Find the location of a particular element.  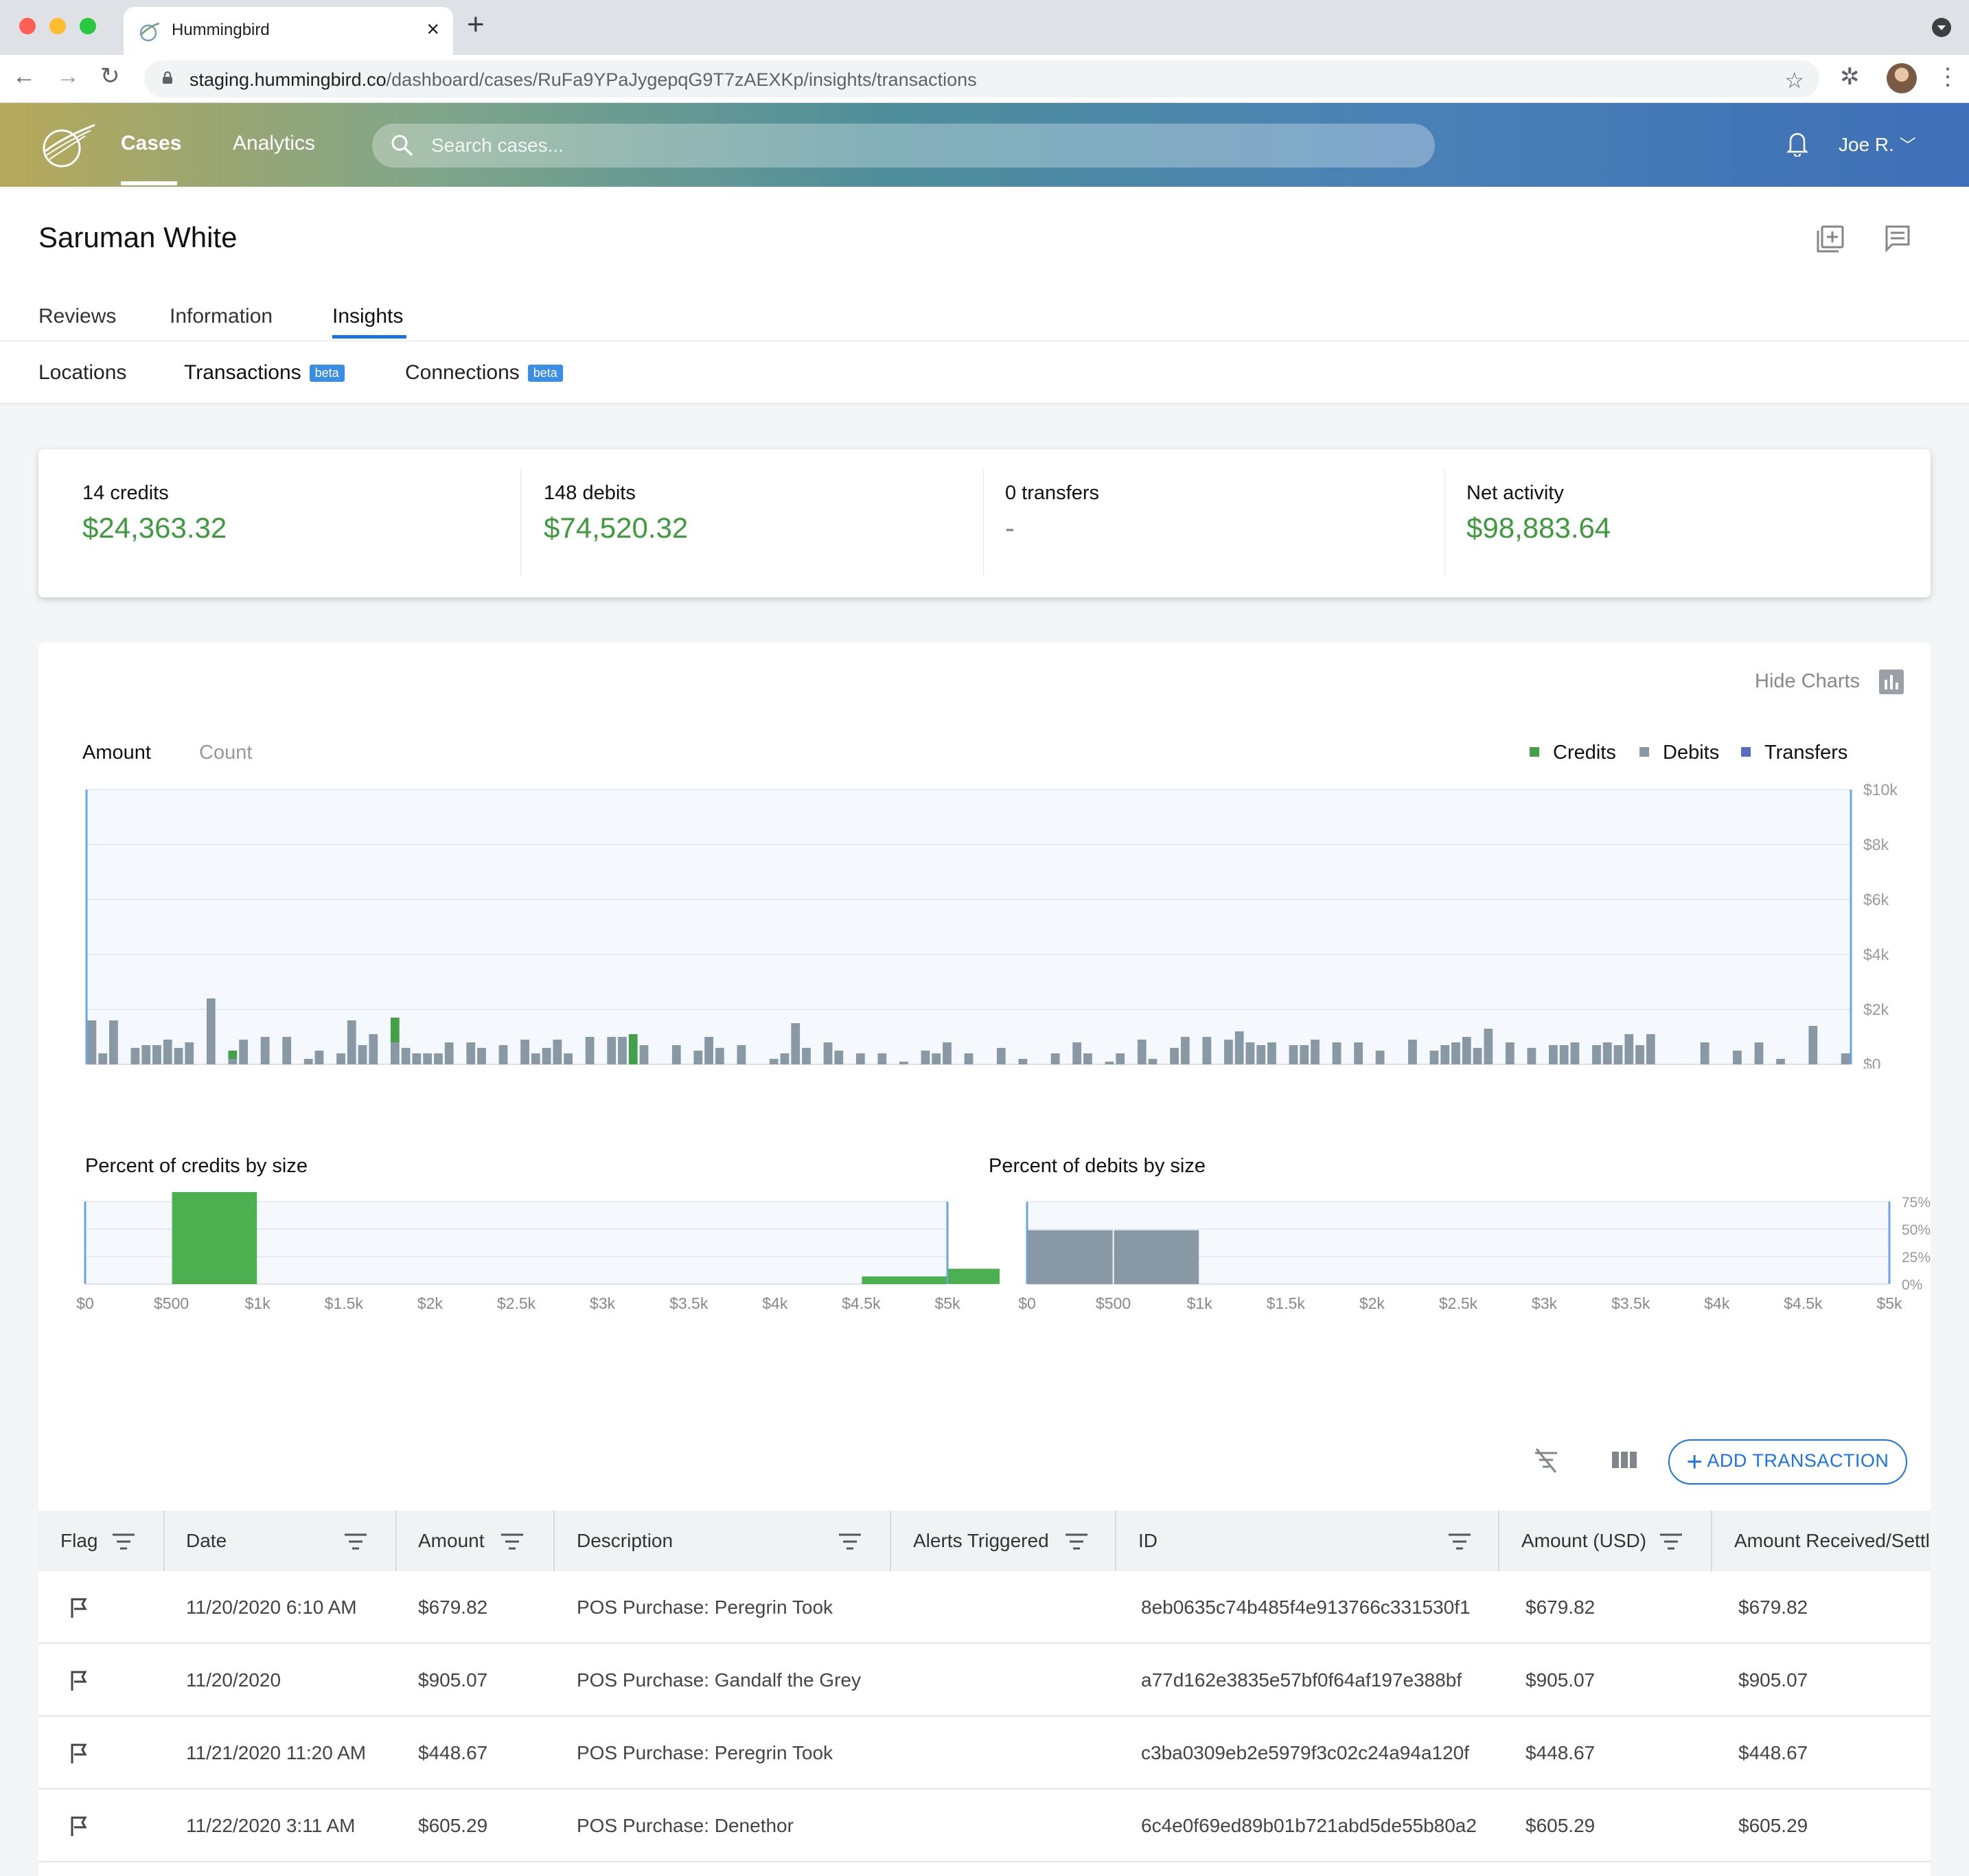

clear-filters-icon is located at coordinates (1546, 1460).